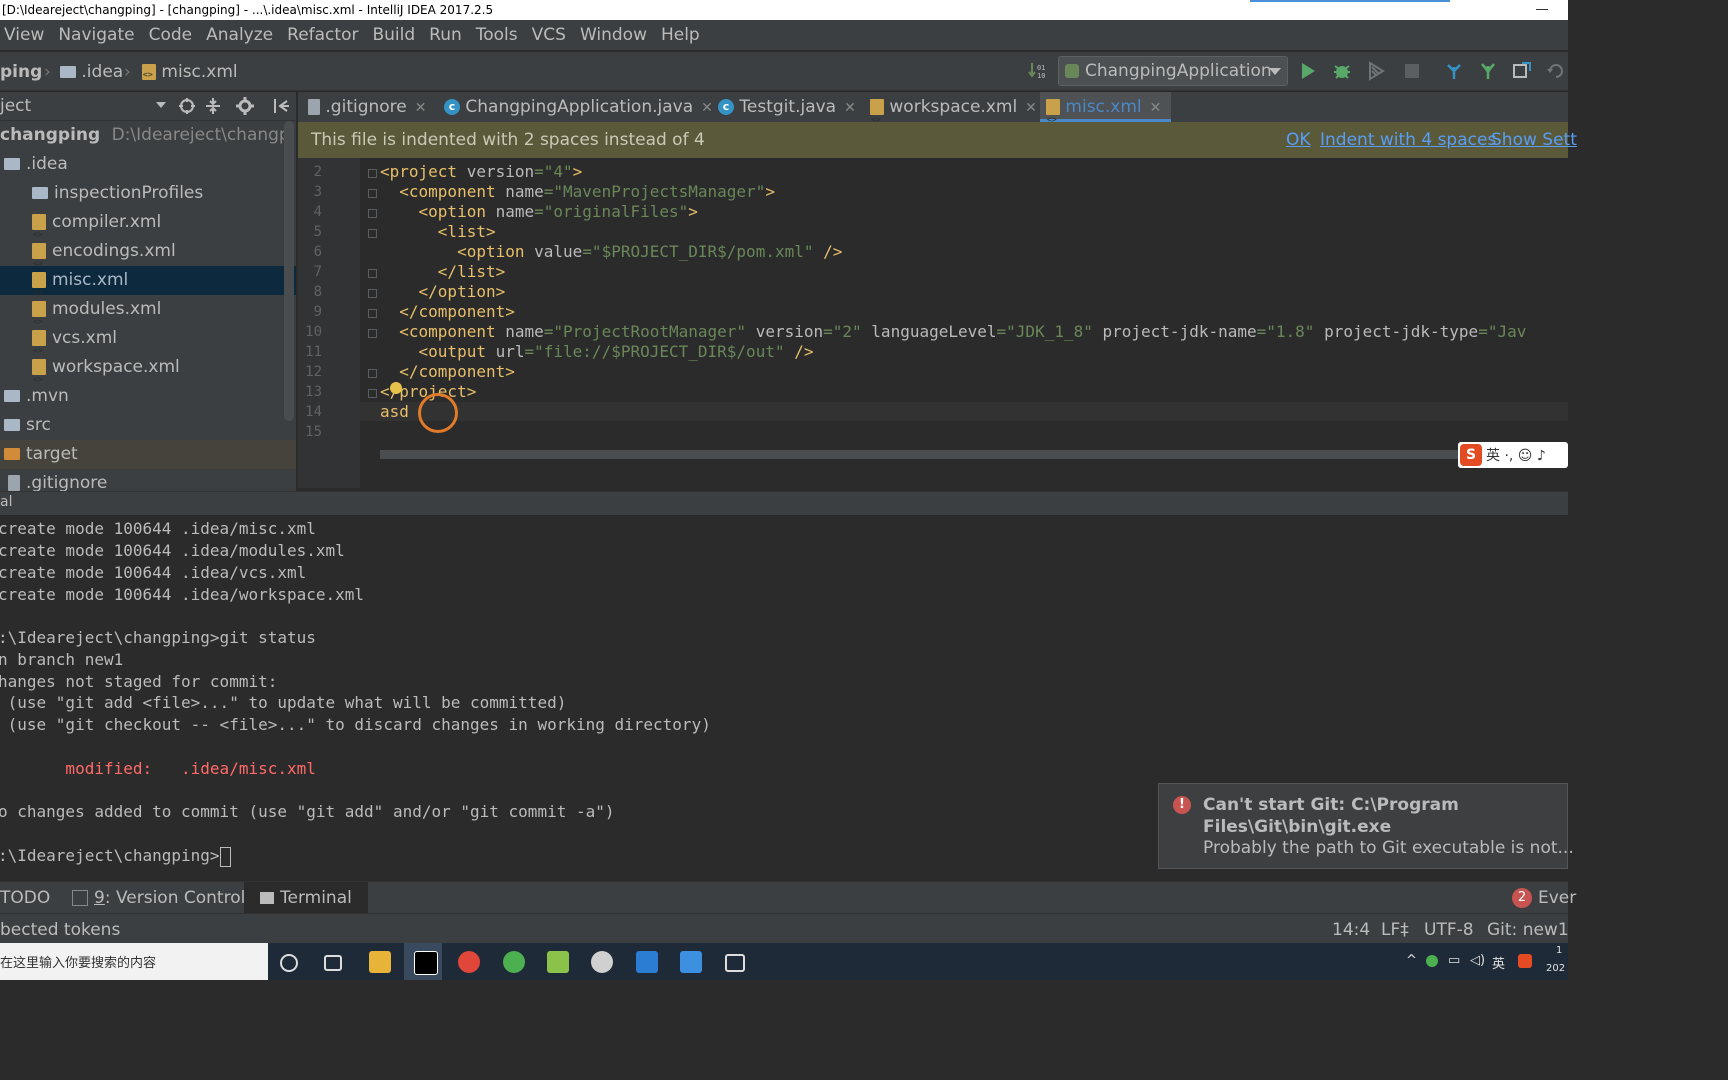 This screenshot has height=1080, width=1728. What do you see at coordinates (1534, 140) in the screenshot?
I see `banner-show-settings-link: Show Sett` at bounding box center [1534, 140].